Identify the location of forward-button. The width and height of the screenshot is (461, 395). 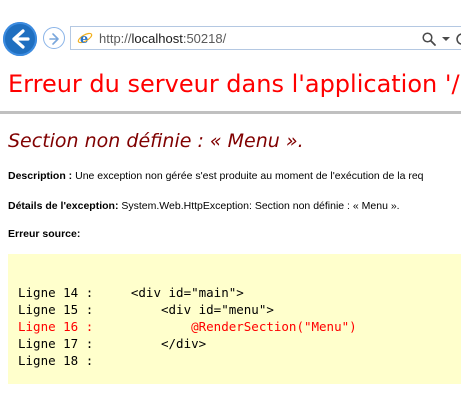
(54, 38).